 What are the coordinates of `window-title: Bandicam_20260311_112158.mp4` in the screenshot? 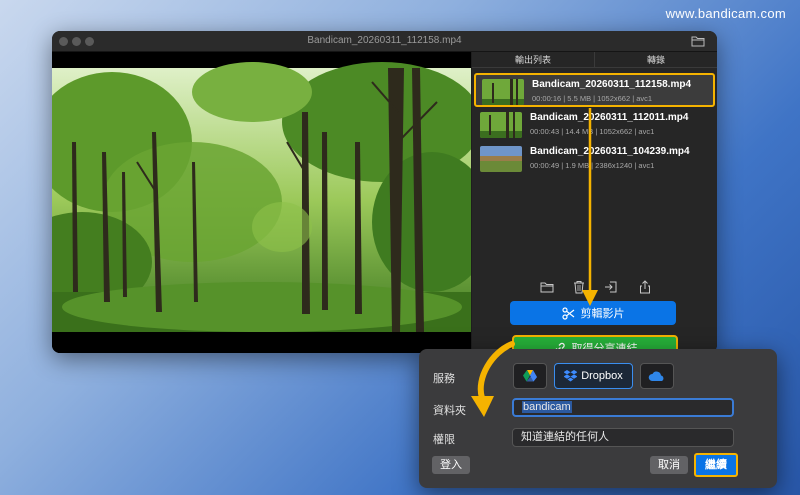 It's located at (384, 40).